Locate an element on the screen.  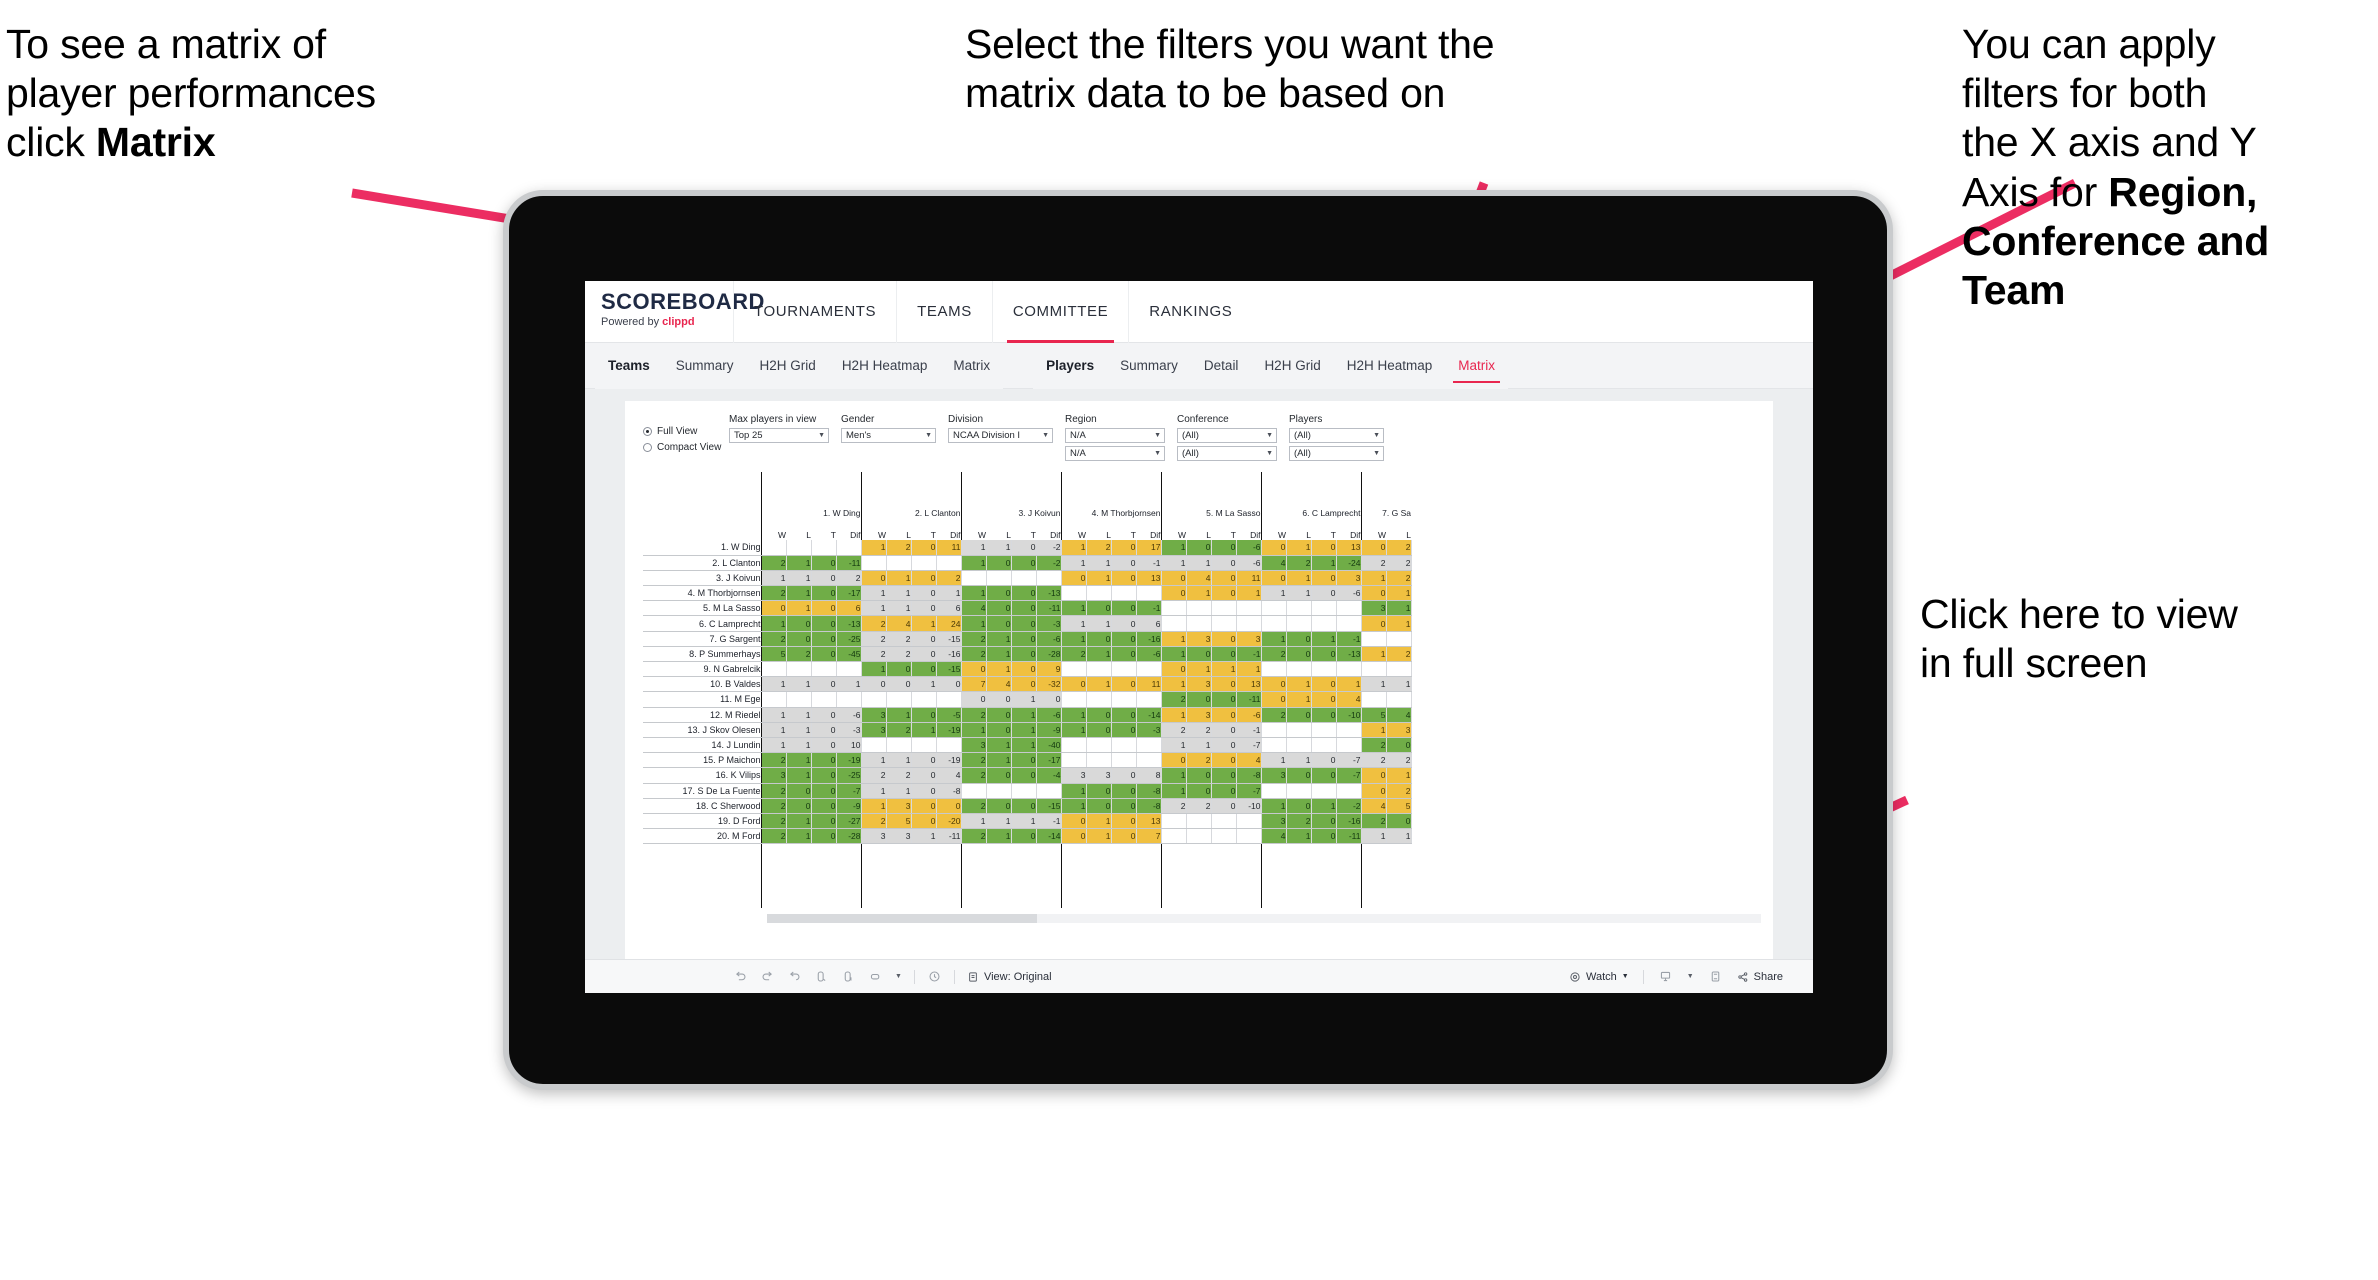
subtab-teams-matrix: Matrix is located at coordinates (971, 366).